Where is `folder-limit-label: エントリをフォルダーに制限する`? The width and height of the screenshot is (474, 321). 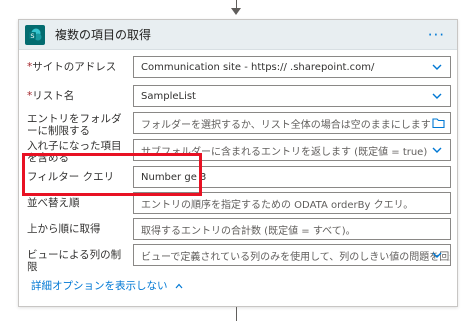
folder-limit-label: エントリをフォルダーに制限する is located at coordinates (74, 125).